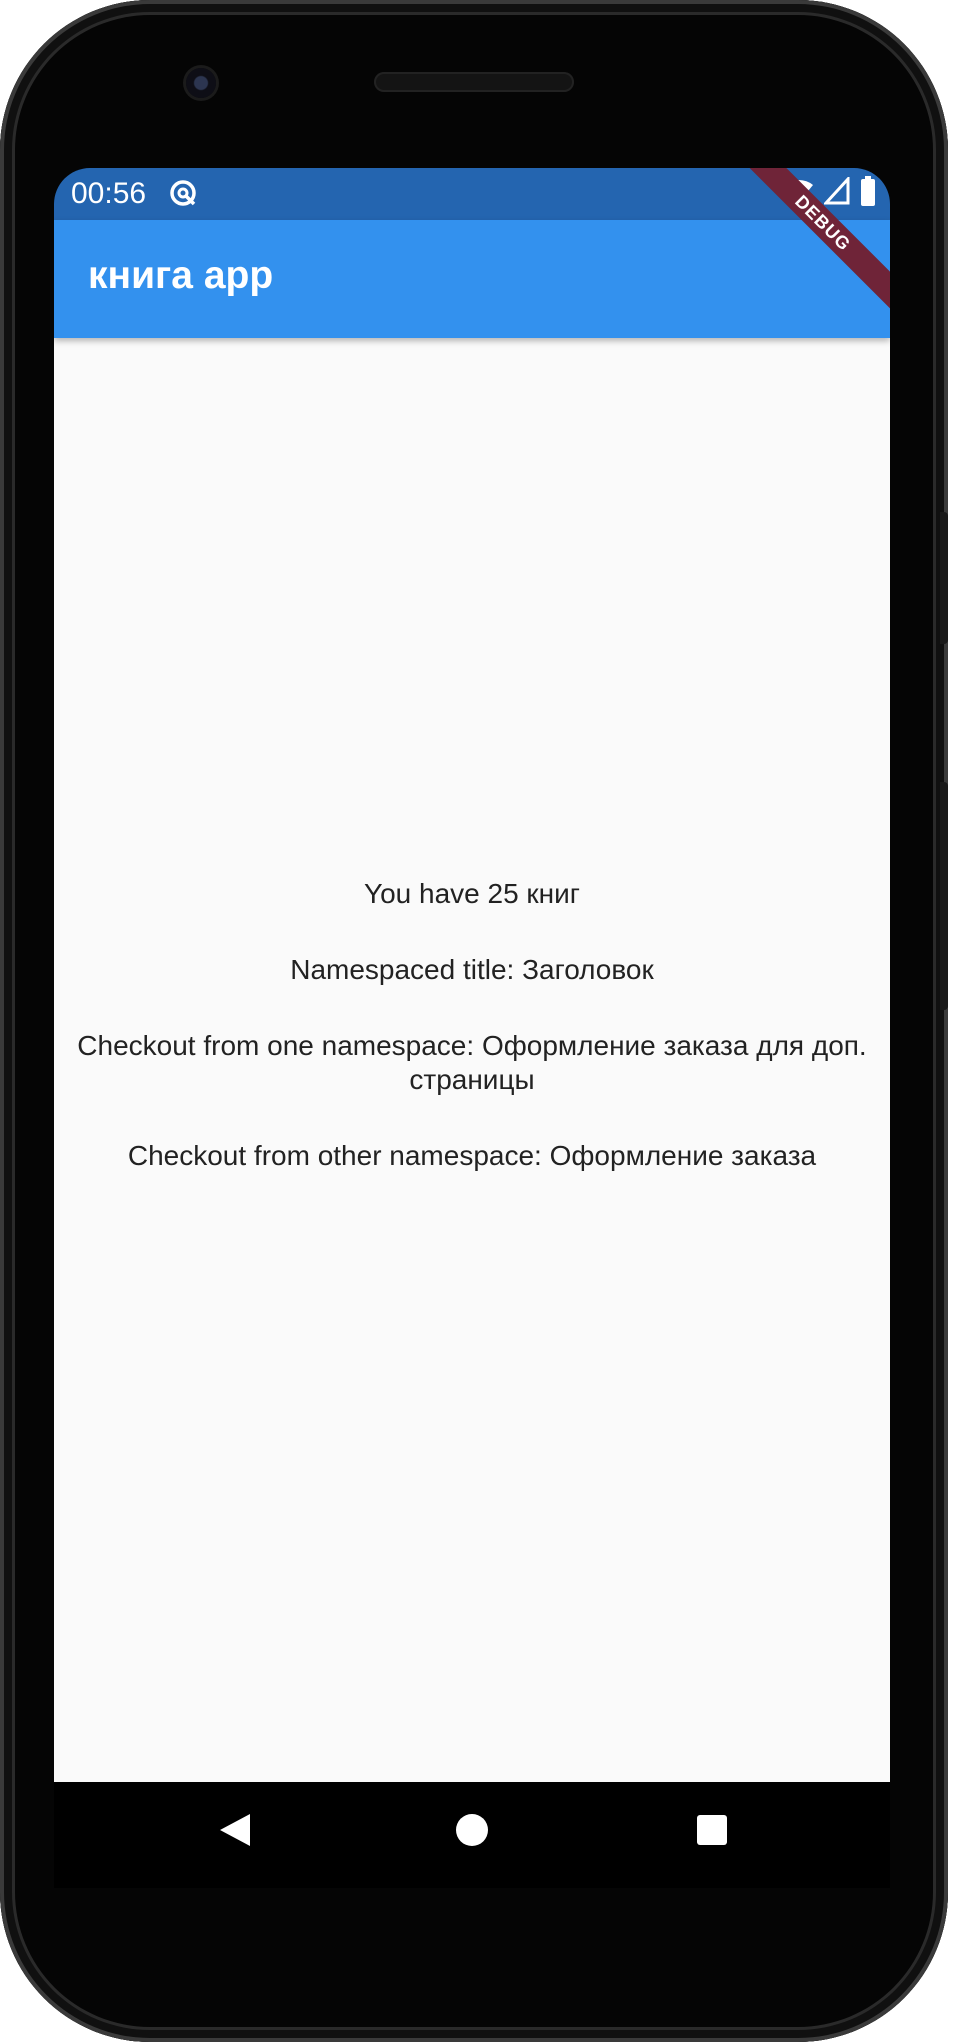 The image size is (954, 2044). I want to click on status-time: 00:56, so click(109, 193).